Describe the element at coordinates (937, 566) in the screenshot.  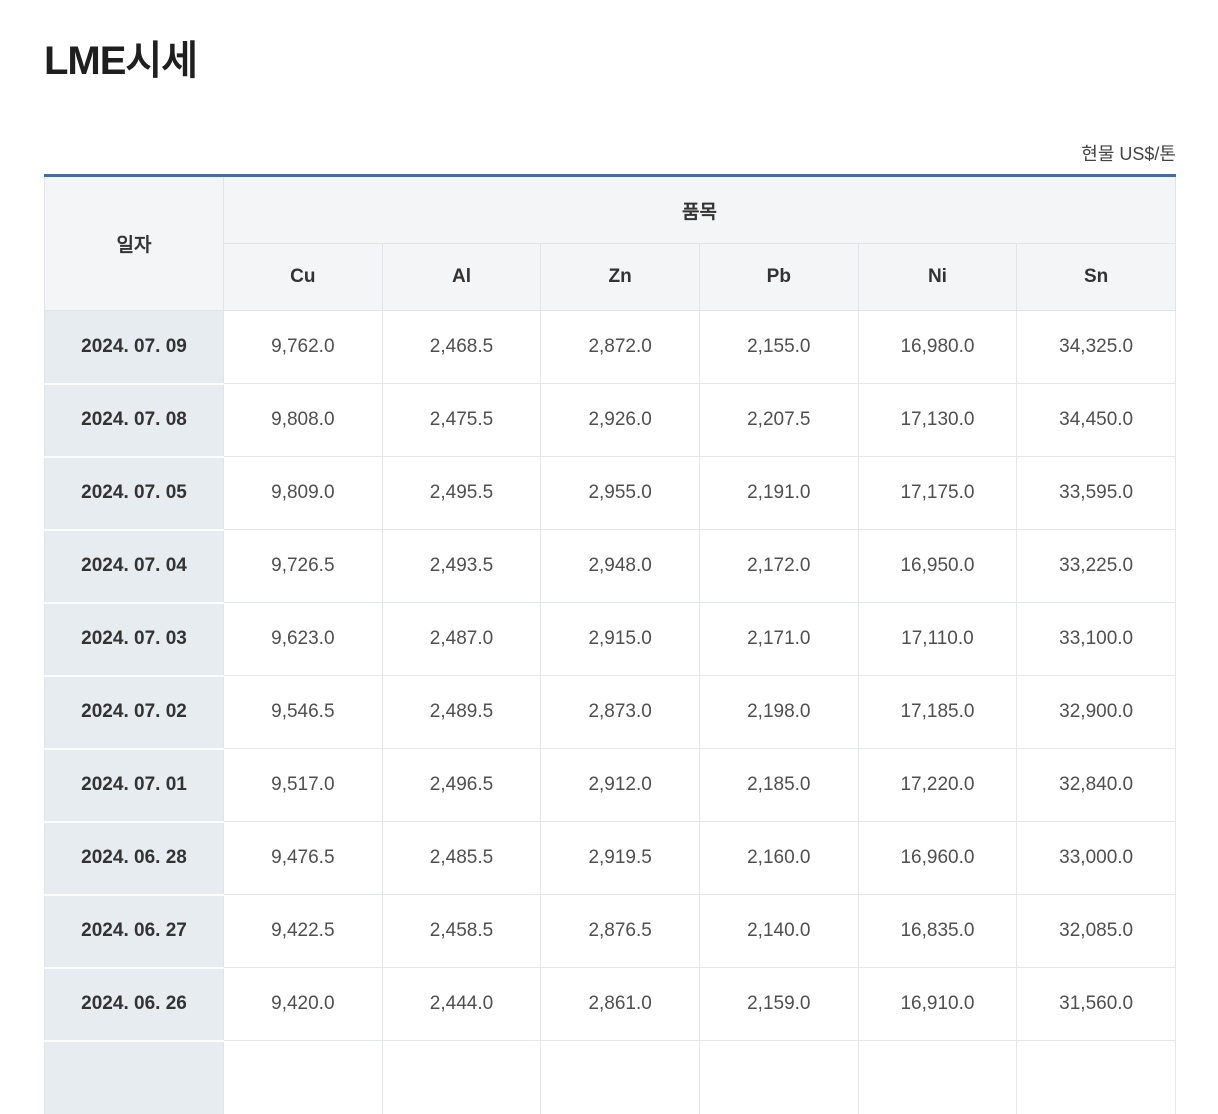
I see `price-cell: 16,950.0` at that location.